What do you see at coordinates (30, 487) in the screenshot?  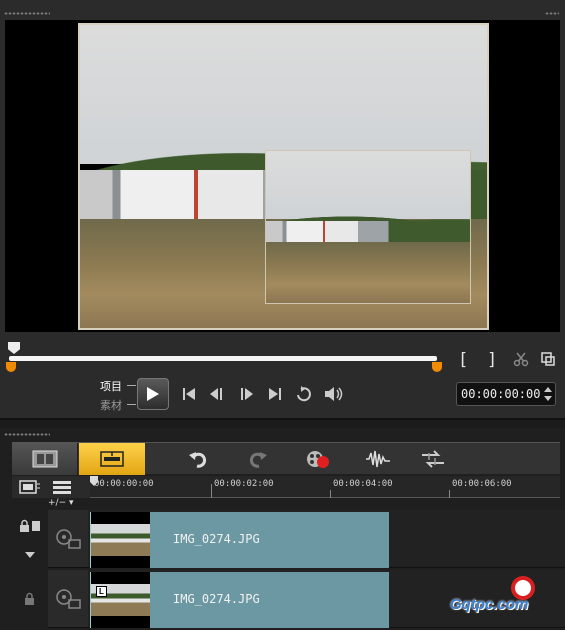 I see `track-manager-icon` at bounding box center [30, 487].